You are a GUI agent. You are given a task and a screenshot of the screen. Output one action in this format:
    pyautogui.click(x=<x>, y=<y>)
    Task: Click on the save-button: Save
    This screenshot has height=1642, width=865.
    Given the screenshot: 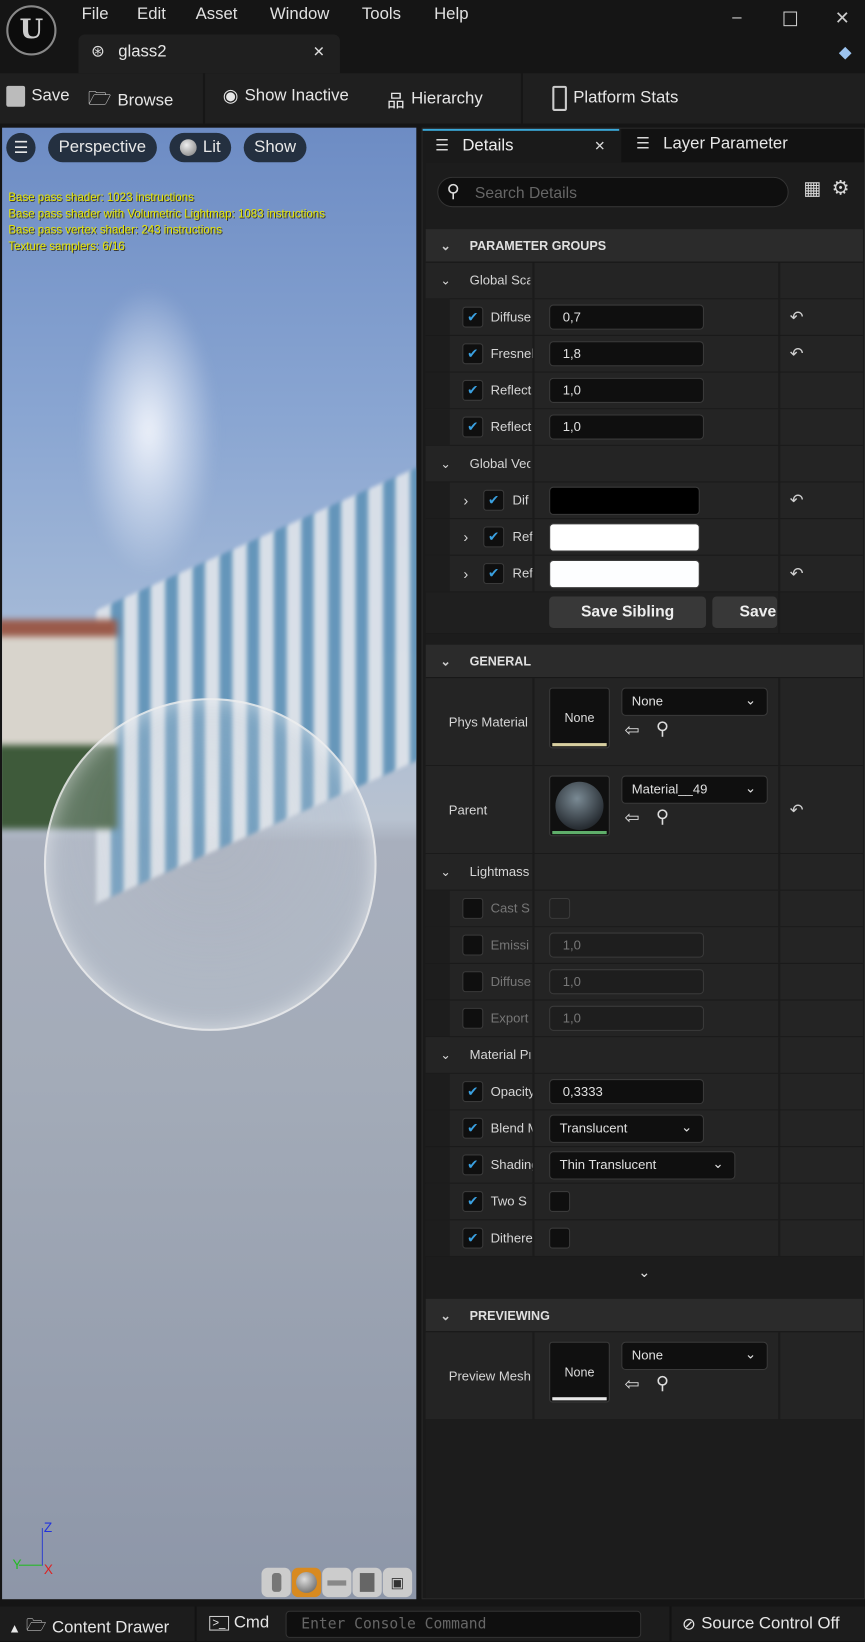 What is the action you would take?
    pyautogui.click(x=38, y=96)
    